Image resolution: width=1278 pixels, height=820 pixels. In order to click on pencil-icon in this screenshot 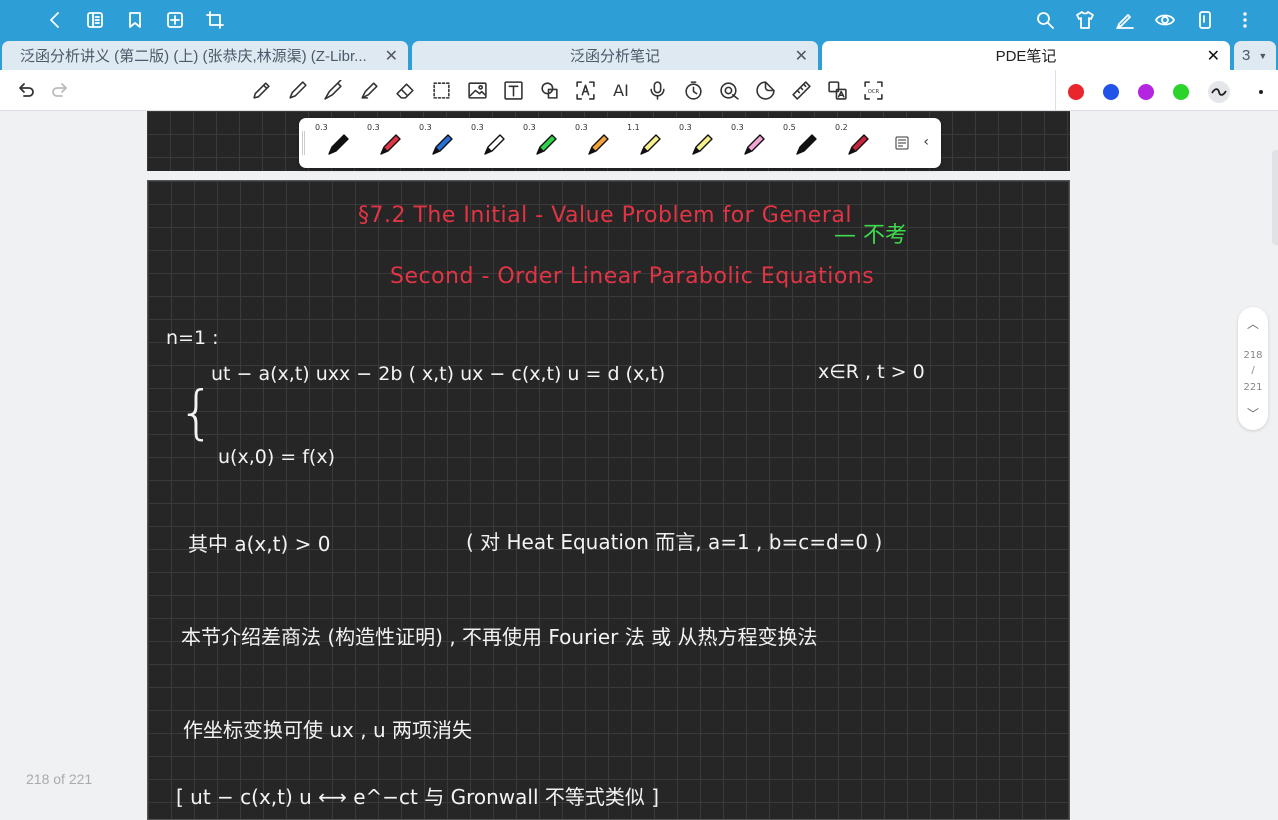, I will do `click(261, 90)`.